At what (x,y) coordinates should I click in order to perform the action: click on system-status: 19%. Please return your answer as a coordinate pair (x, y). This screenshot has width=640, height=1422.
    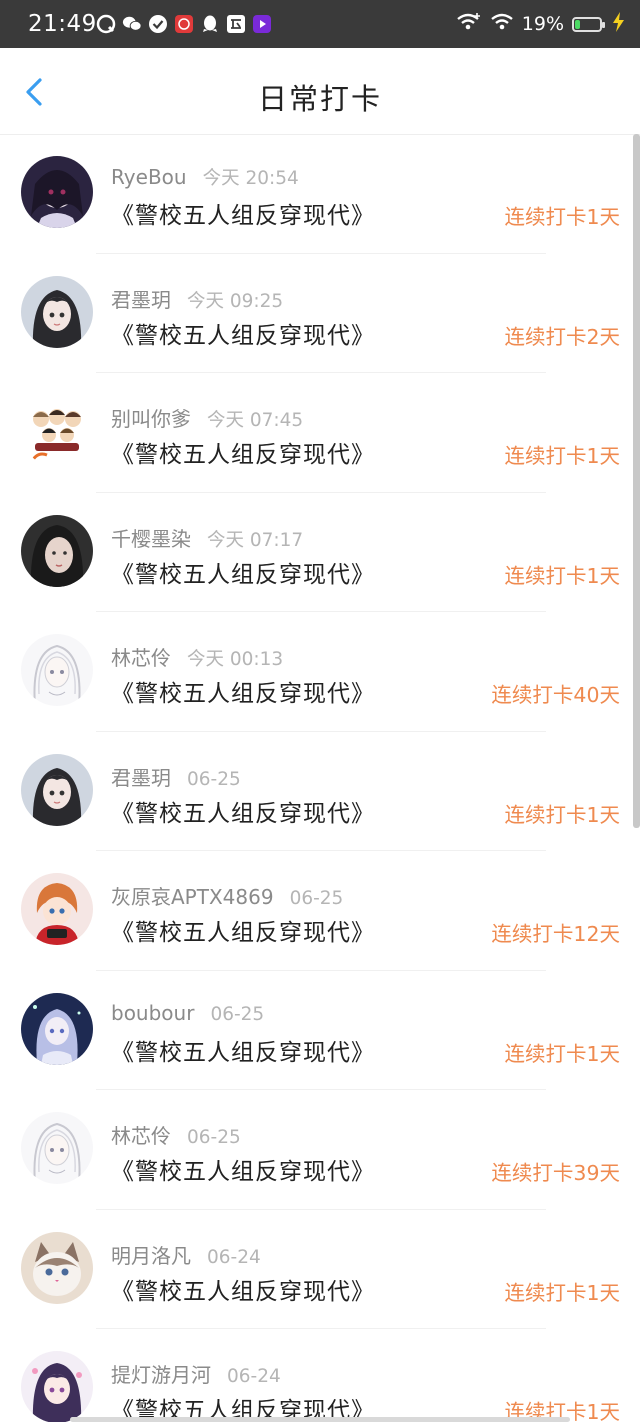
    Looking at the image, I should click on (541, 24).